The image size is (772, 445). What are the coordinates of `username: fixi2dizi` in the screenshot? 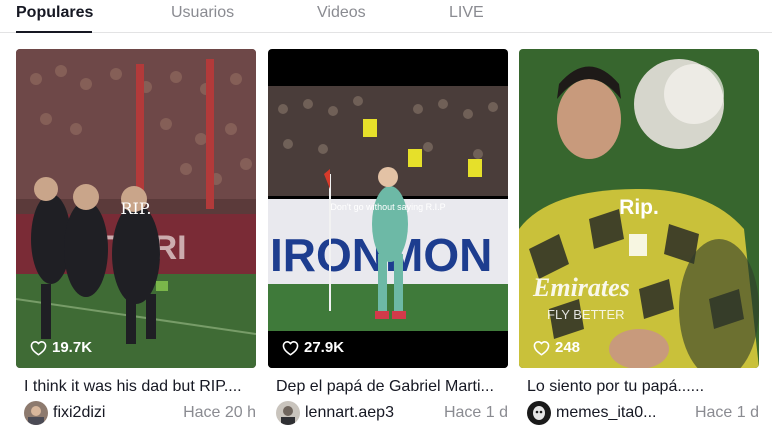 It's located at (79, 413).